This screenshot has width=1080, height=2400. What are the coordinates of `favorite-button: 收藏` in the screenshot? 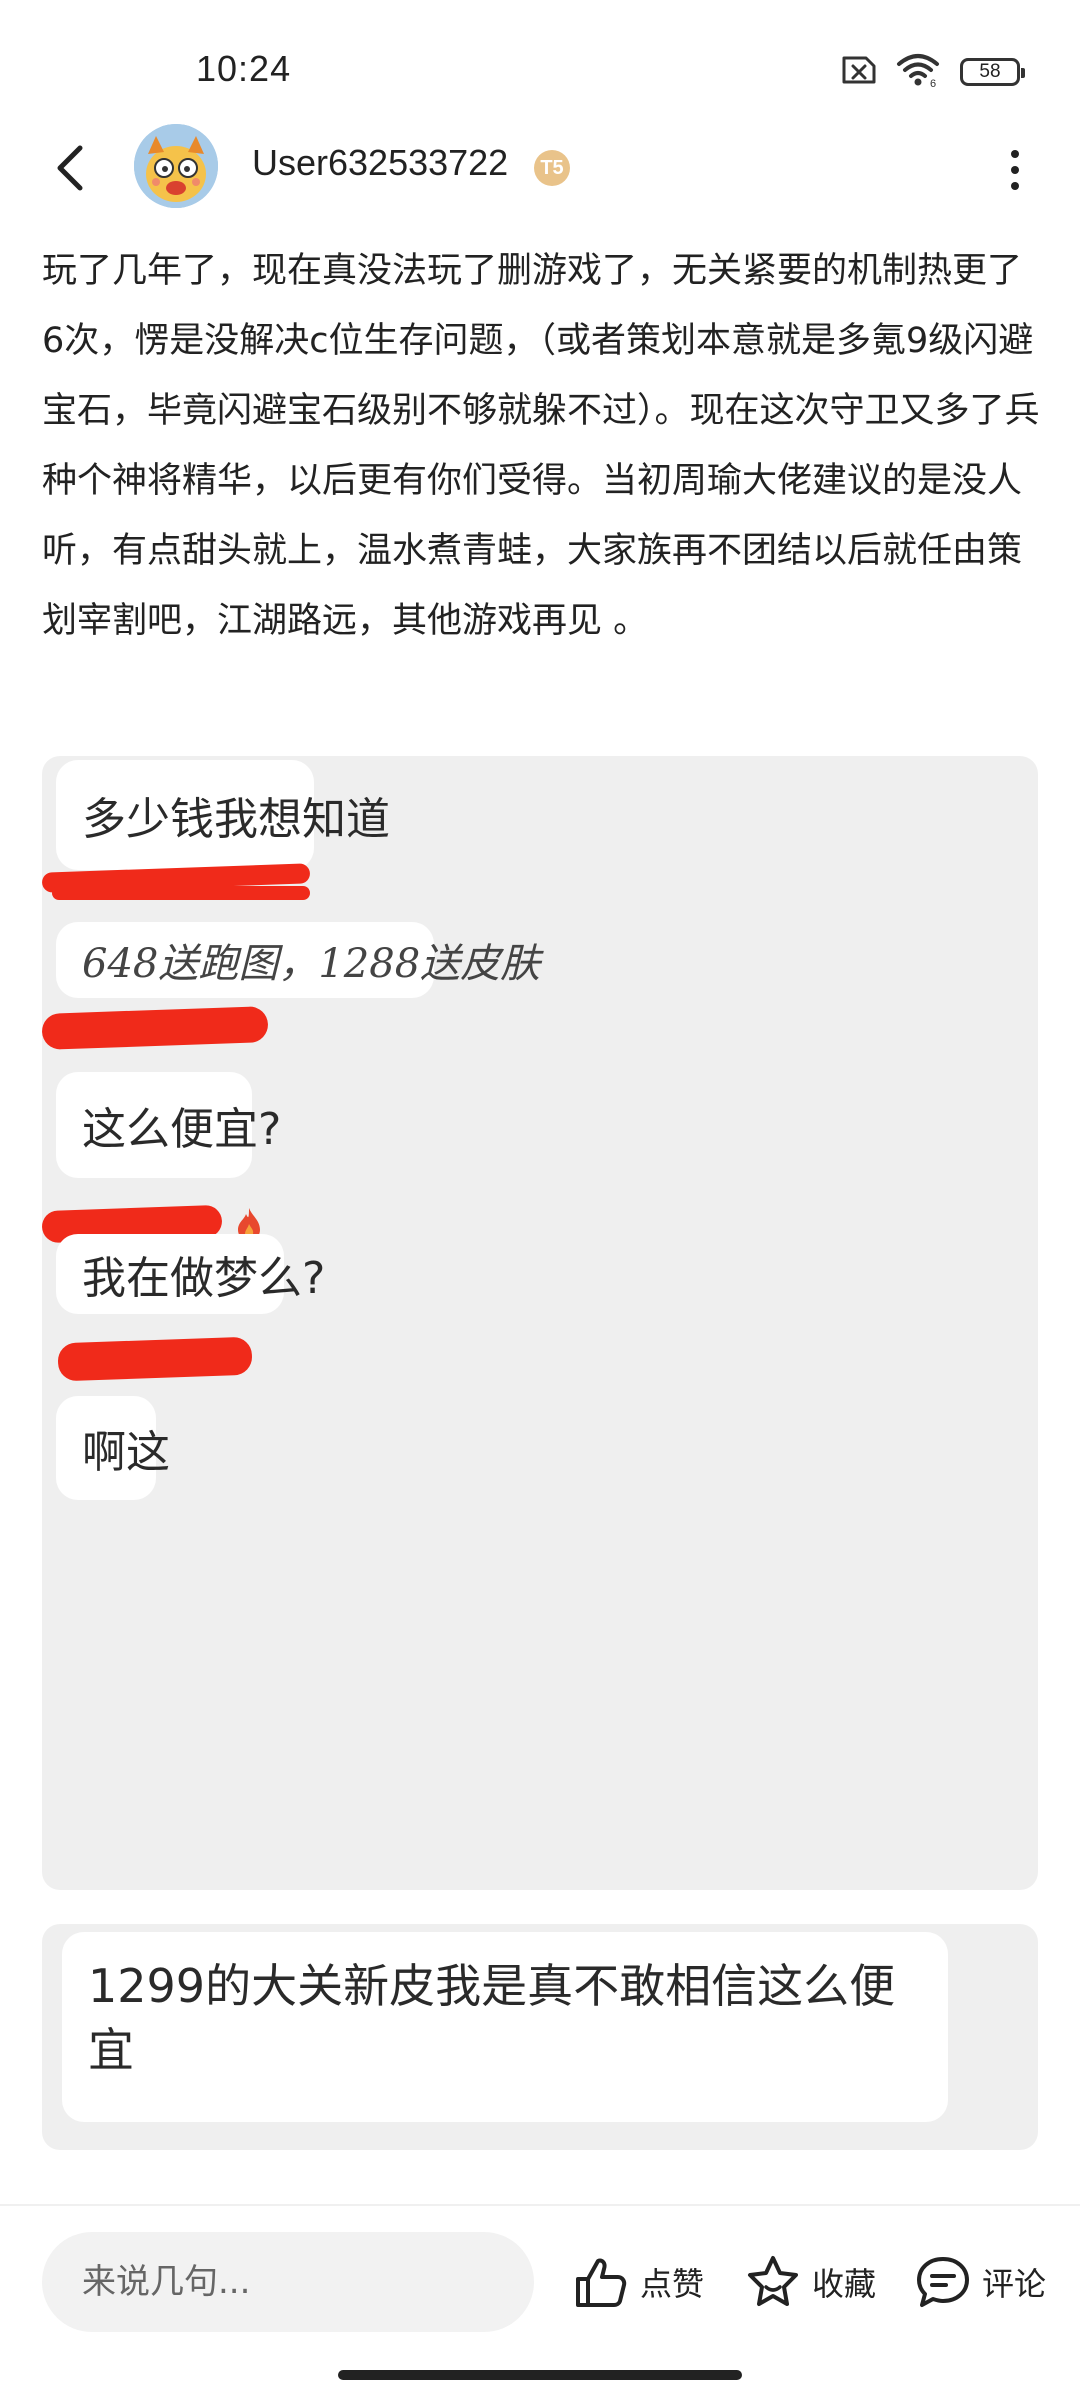 It's located at (810, 2282).